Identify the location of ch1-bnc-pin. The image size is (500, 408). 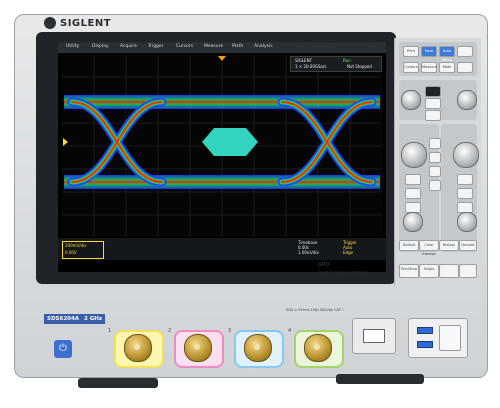
(137, 347).